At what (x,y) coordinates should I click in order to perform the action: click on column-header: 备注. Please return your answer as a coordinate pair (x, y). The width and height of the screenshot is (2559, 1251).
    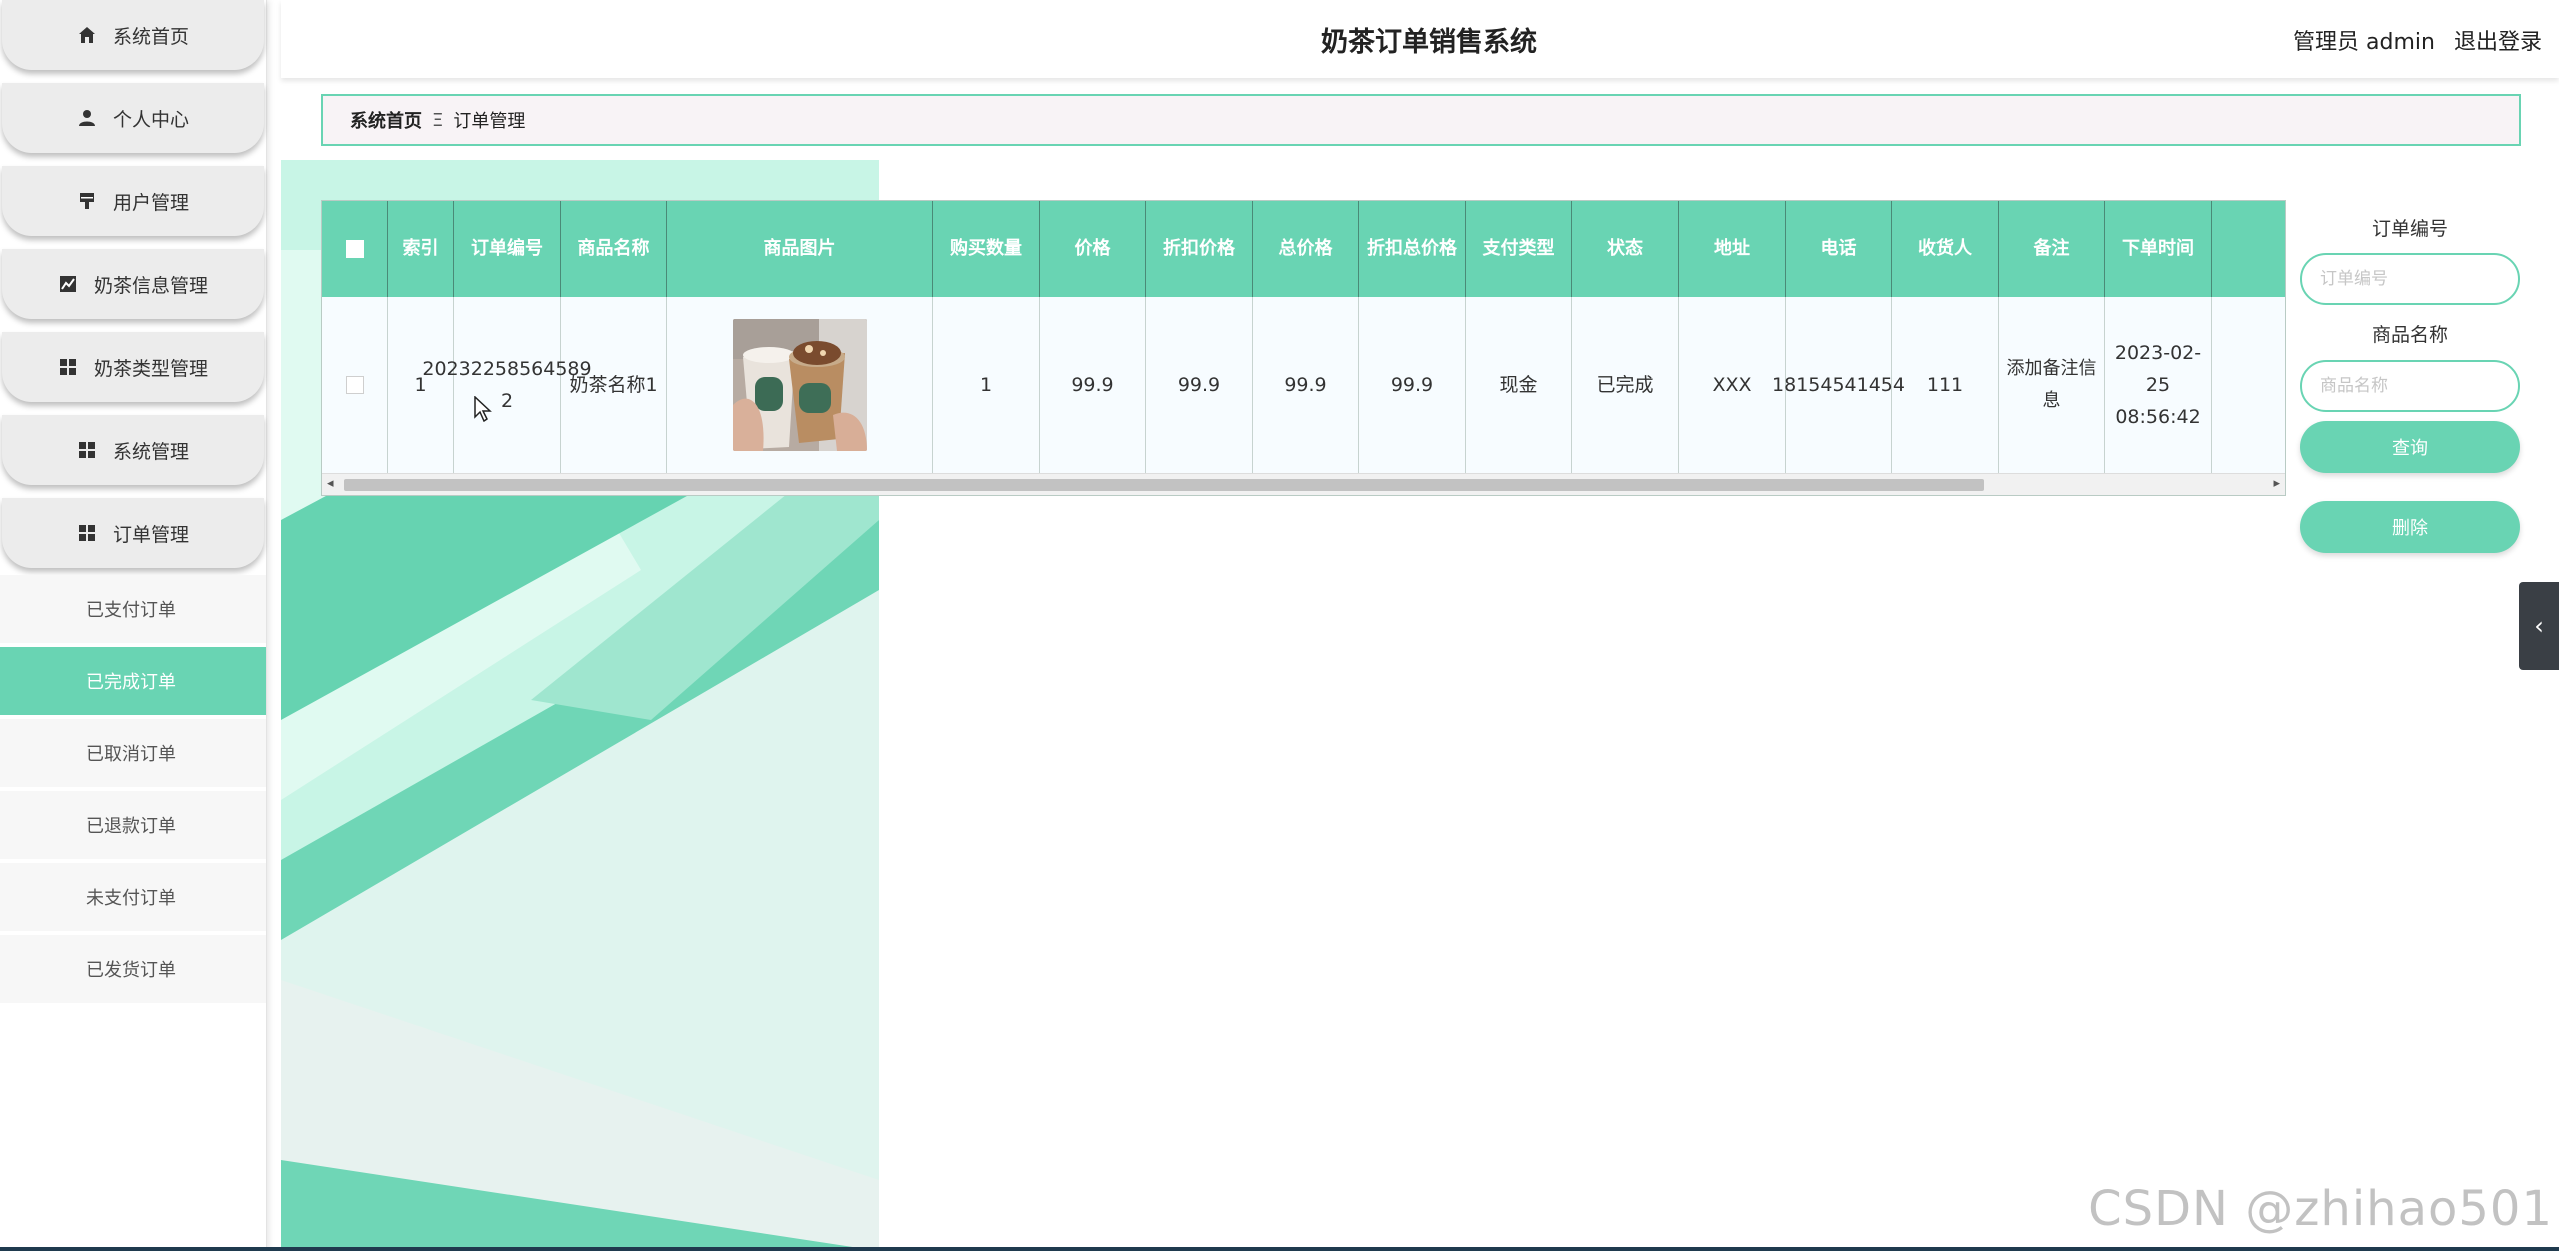
    Looking at the image, I should click on (2052, 249).